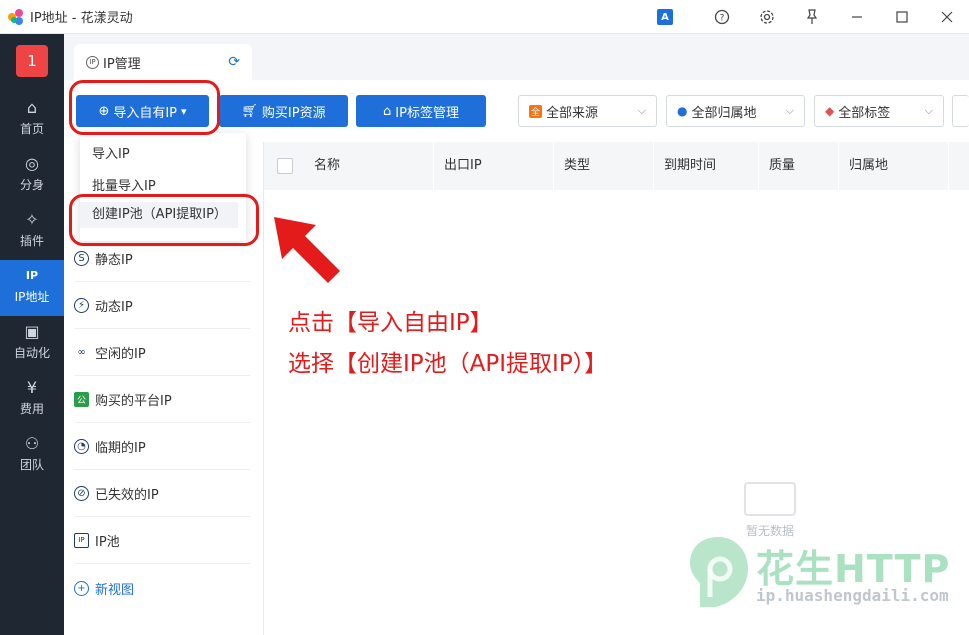  I want to click on home-icon: ⌂, so click(32, 107).